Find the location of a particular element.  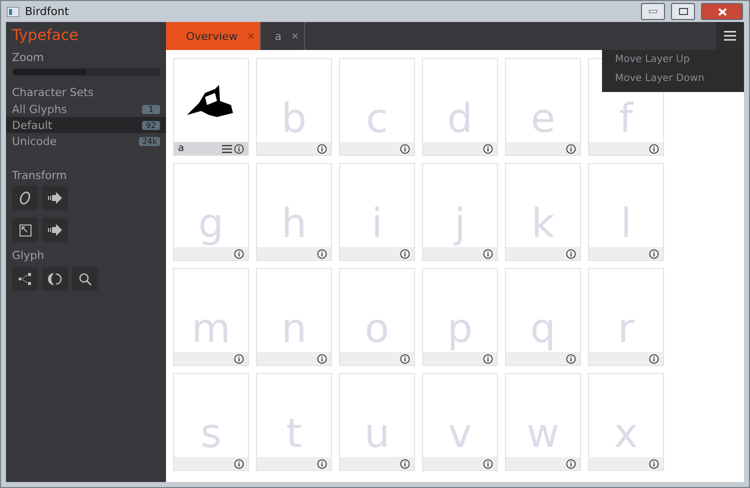

zoom-slider is located at coordinates (86, 72).